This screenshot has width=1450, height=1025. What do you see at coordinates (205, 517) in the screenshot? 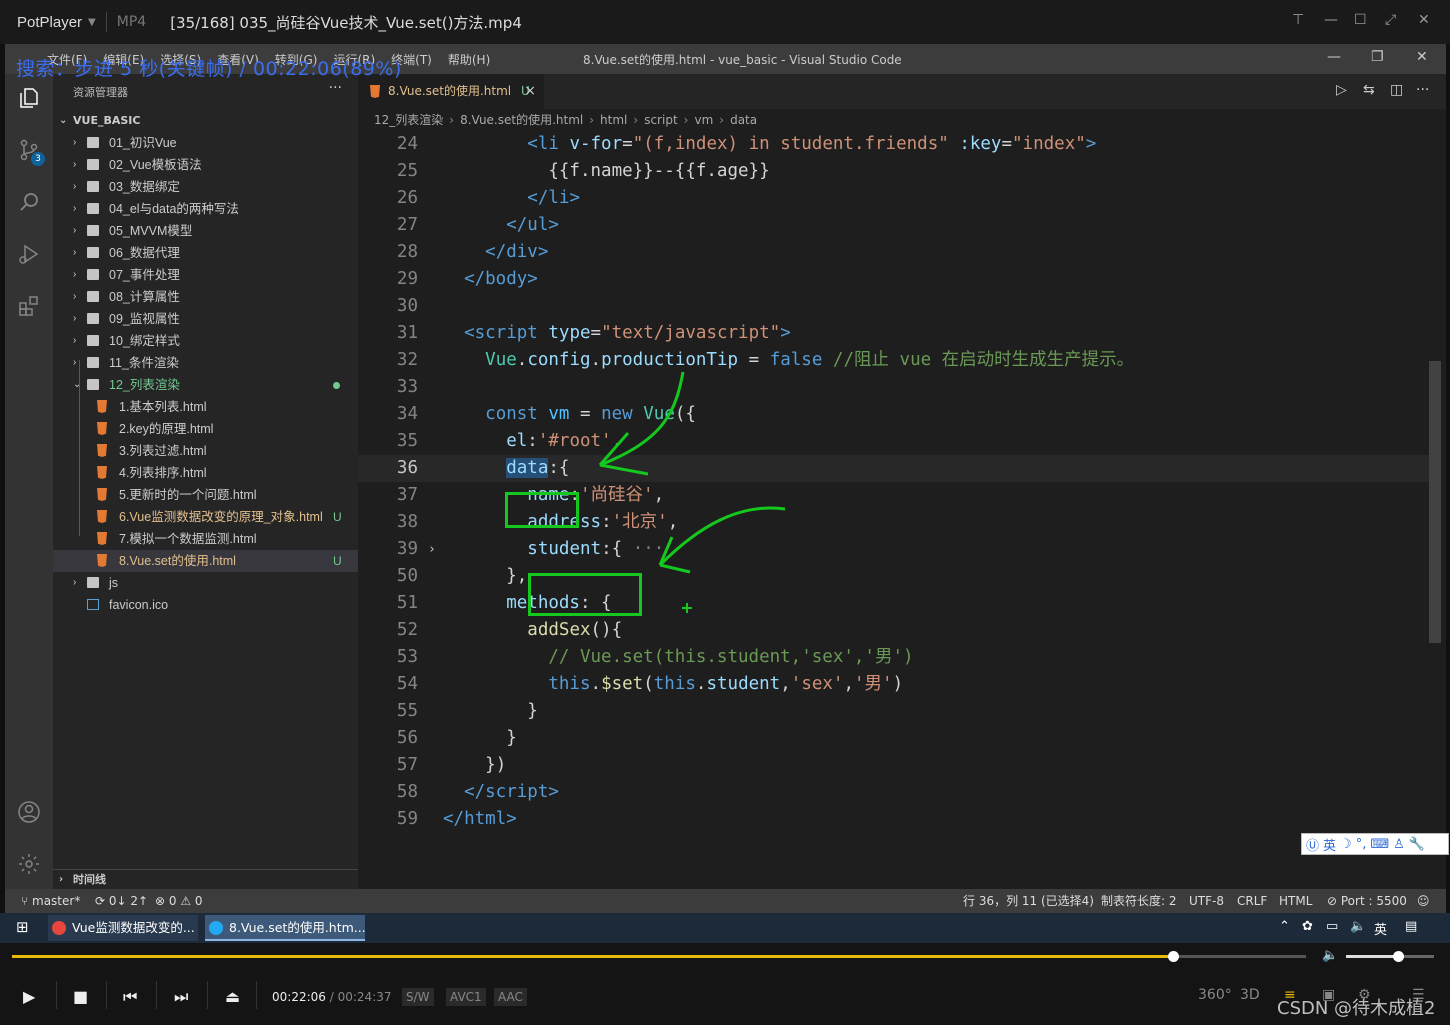
I see `tree-file: 6.Vue监测数据改变的原理_对象.html U` at bounding box center [205, 517].